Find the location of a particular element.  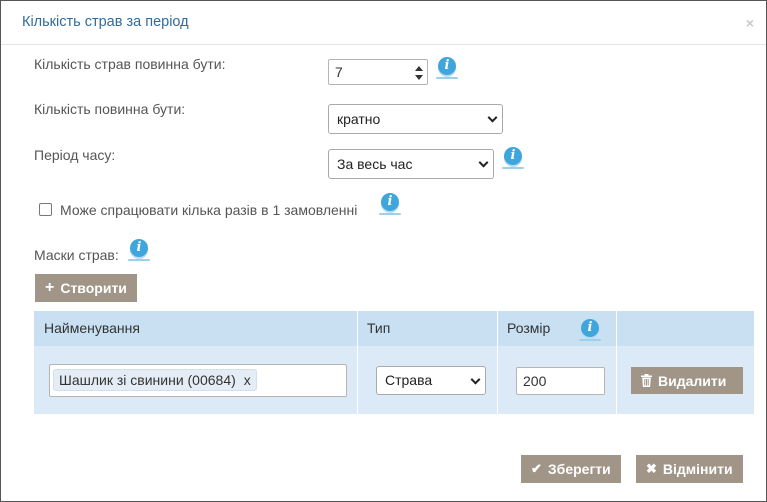

table-header is located at coordinates (394, 328).